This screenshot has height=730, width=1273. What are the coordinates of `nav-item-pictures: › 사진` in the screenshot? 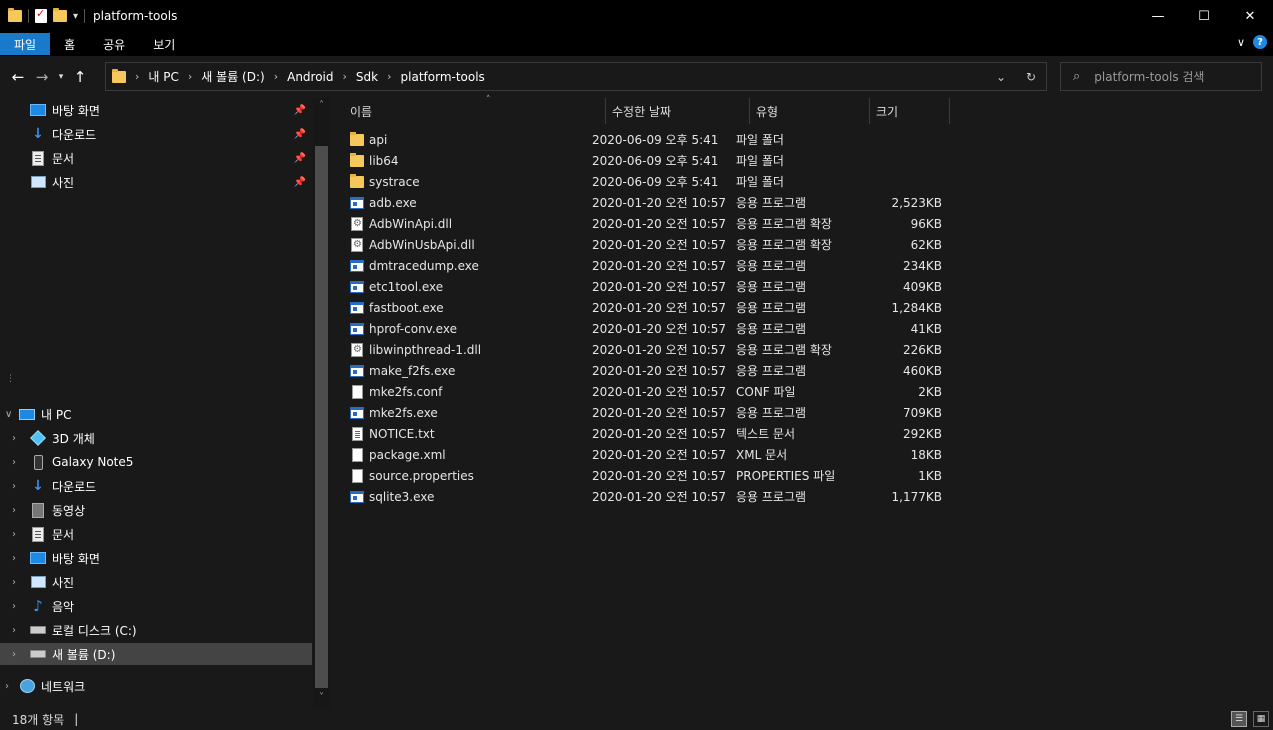 It's located at (156, 582).